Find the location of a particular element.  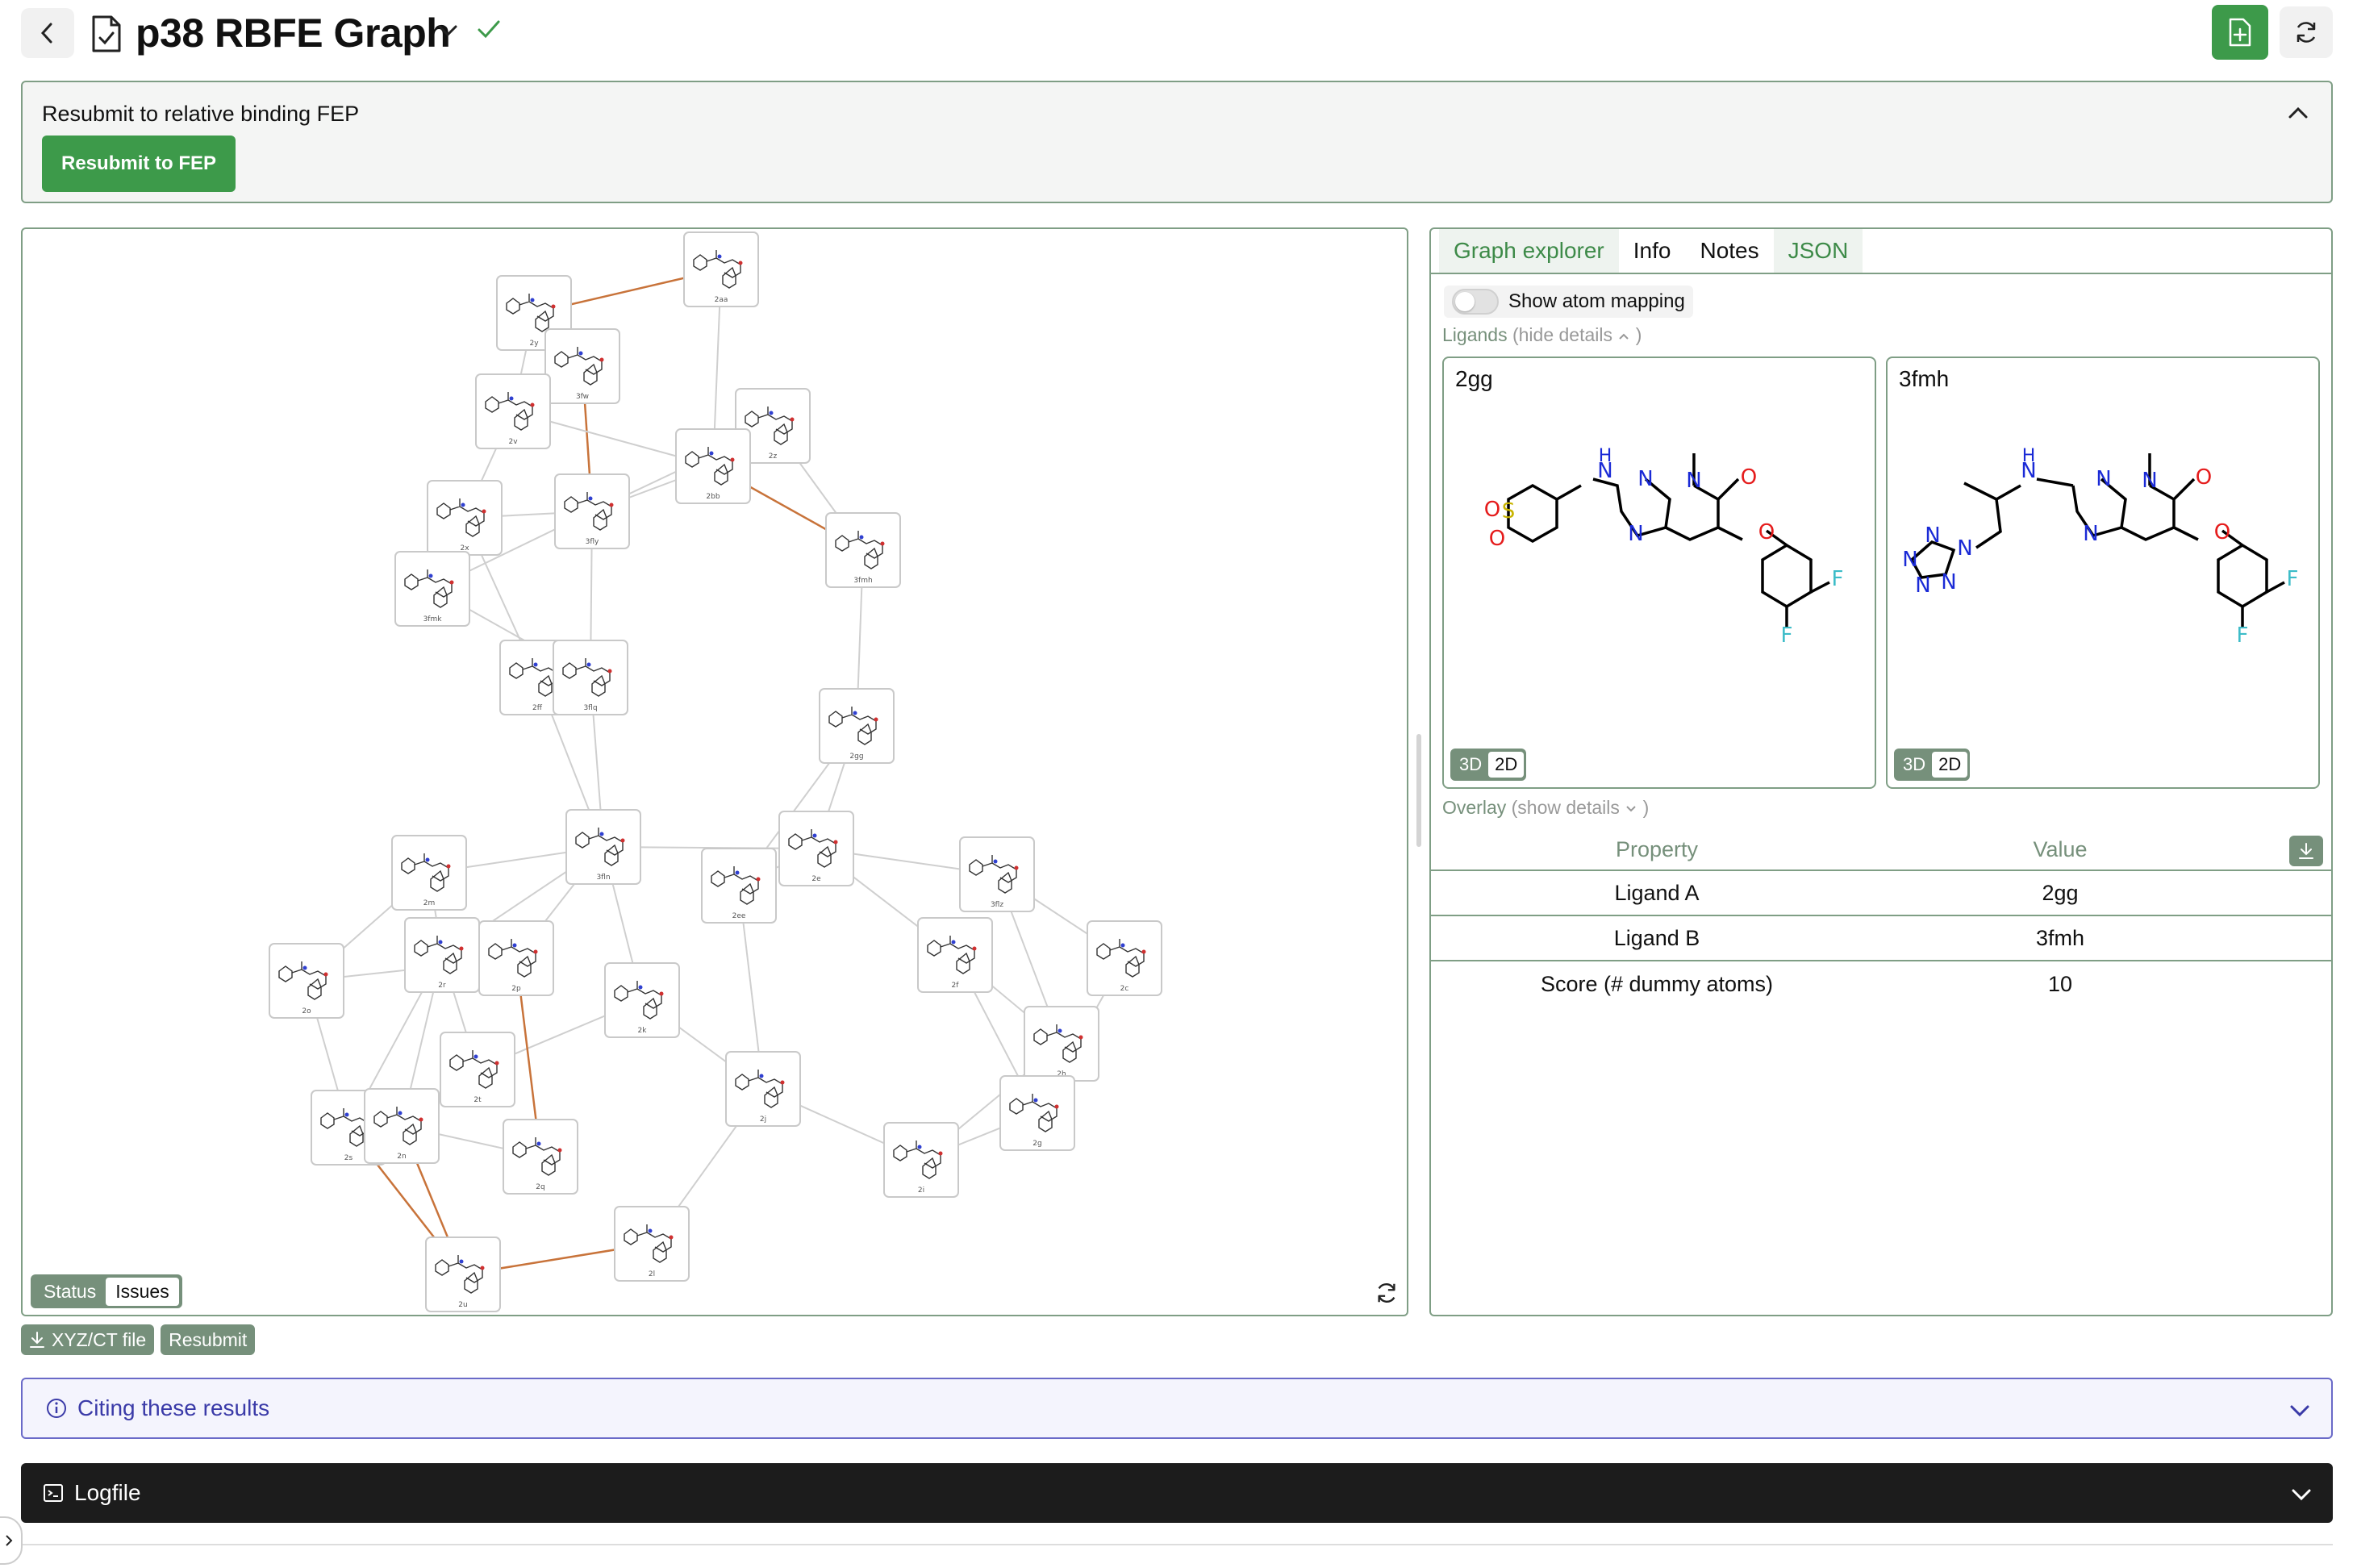

graph-node-3fmk: 3fmk is located at coordinates (432, 589).